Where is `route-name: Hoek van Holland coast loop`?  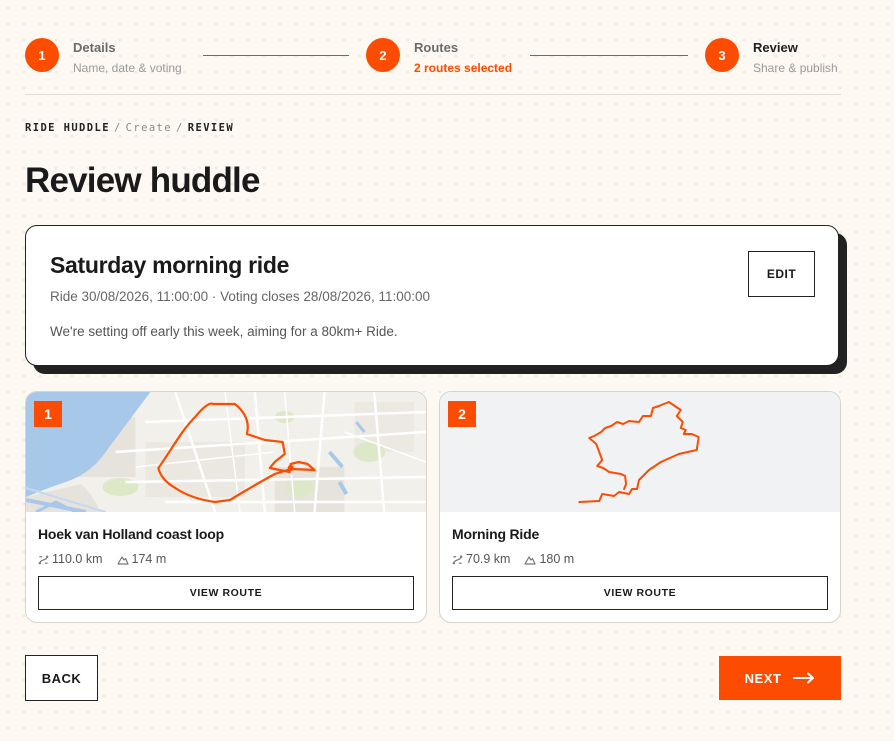 route-name: Hoek van Holland coast loop is located at coordinates (131, 534).